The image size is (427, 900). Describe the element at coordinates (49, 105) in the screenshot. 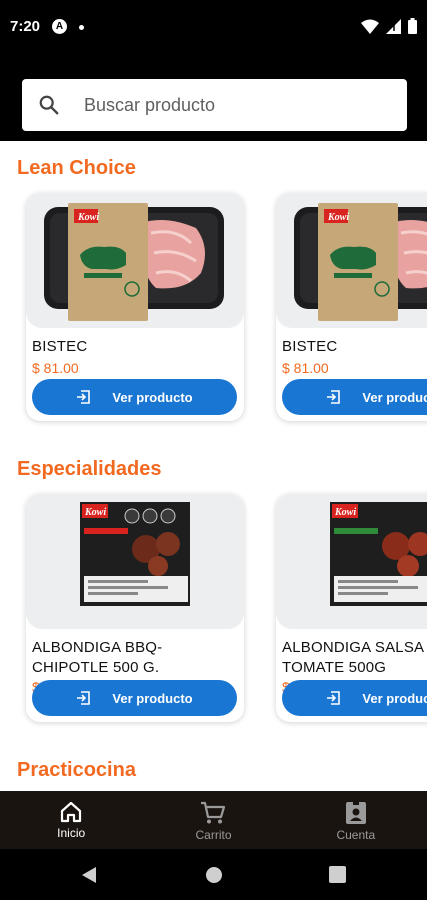

I see `search-icon` at that location.